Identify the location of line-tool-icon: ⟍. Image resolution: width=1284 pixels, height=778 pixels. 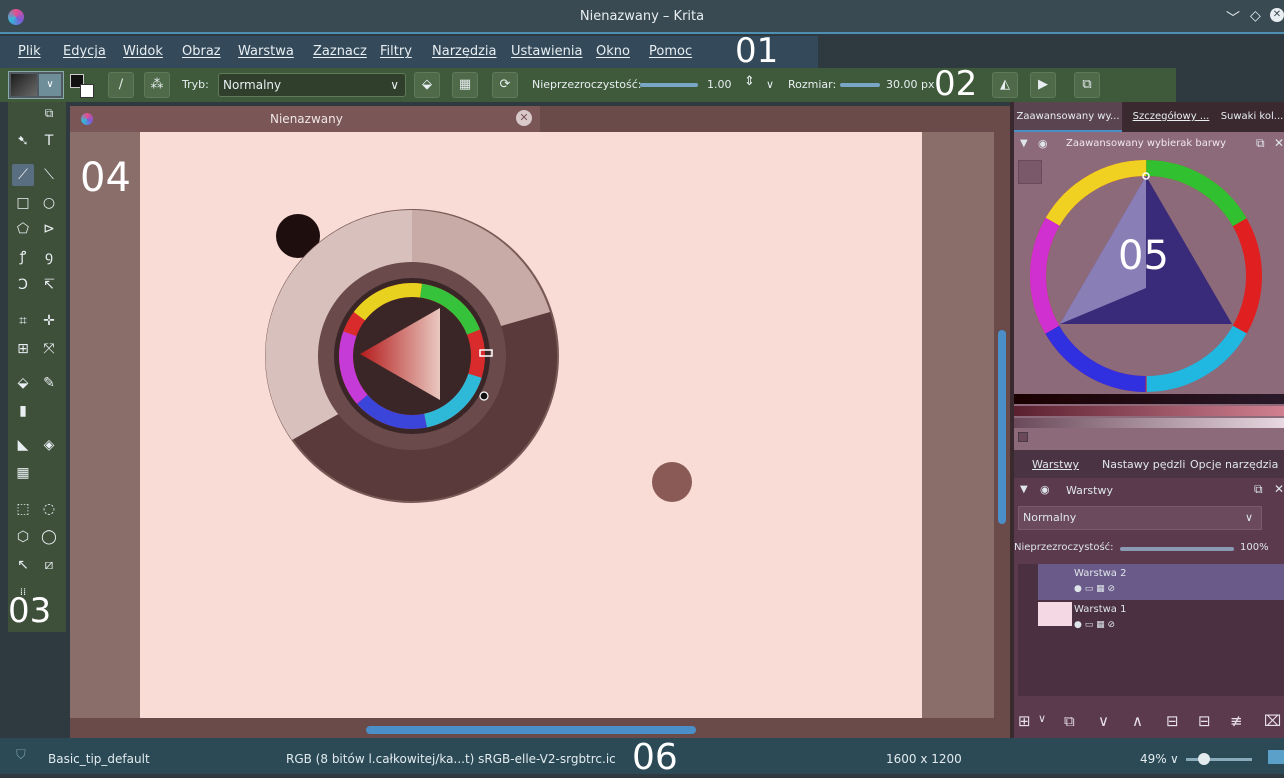
(49, 175).